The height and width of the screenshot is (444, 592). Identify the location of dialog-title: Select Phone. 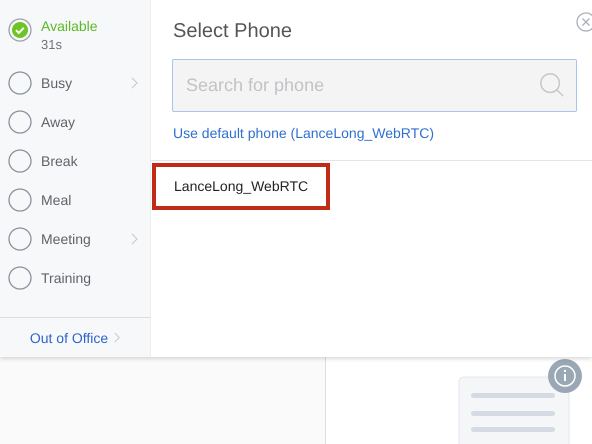
(232, 31).